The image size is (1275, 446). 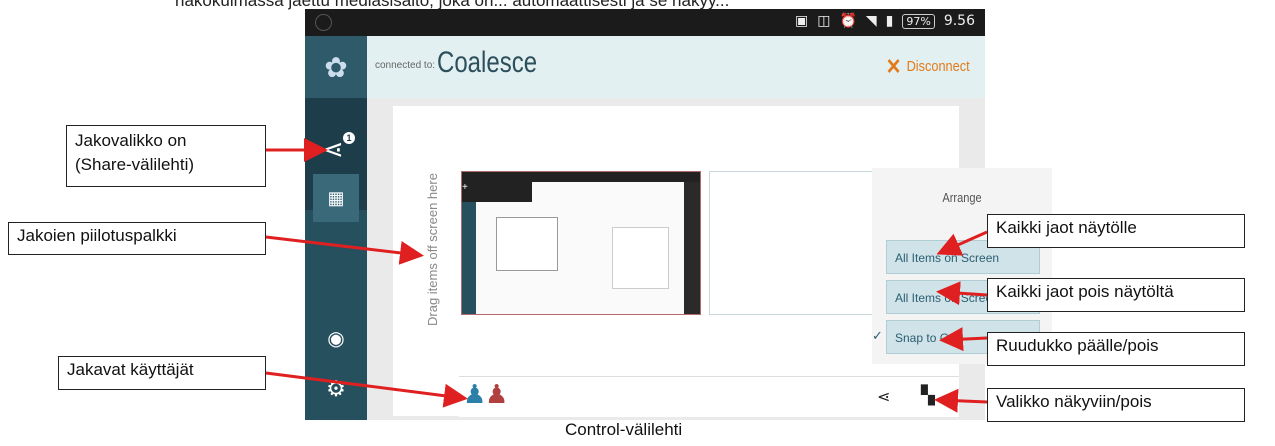 What do you see at coordinates (624, 429) in the screenshot?
I see `bottom-caption: Control-välilehti` at bounding box center [624, 429].